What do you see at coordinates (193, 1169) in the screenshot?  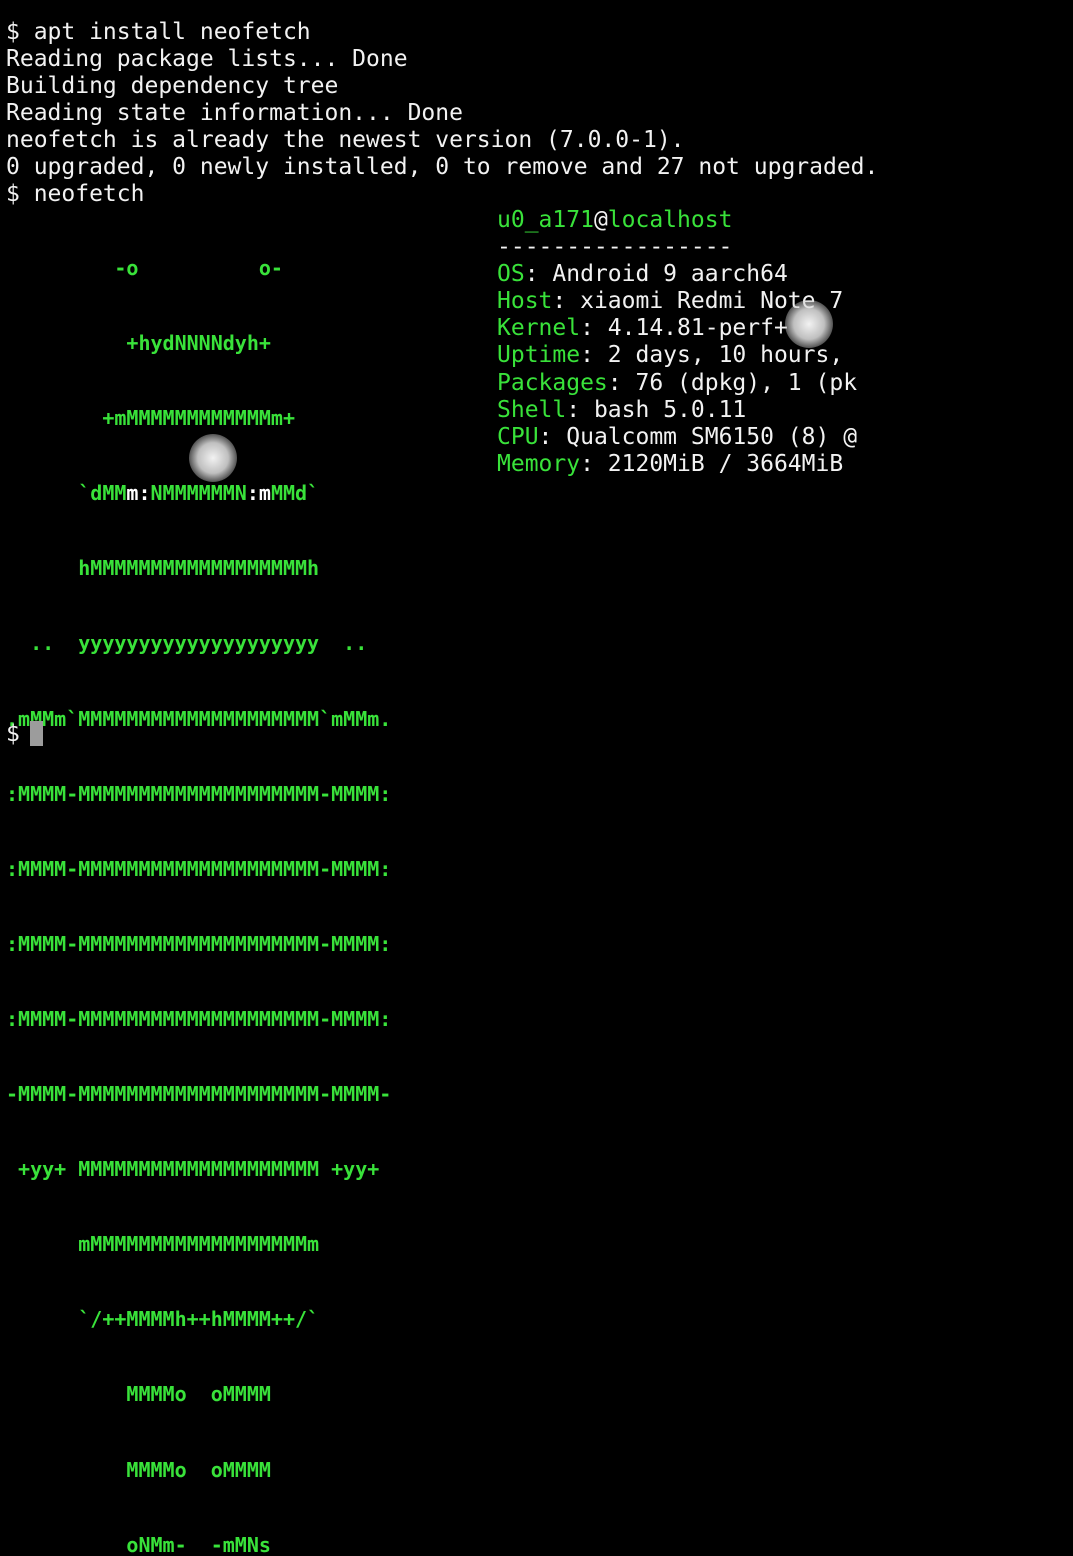 I see `logo-row: +yy+ MMMMMMMMMMMMMMMMMMMM +yy+` at bounding box center [193, 1169].